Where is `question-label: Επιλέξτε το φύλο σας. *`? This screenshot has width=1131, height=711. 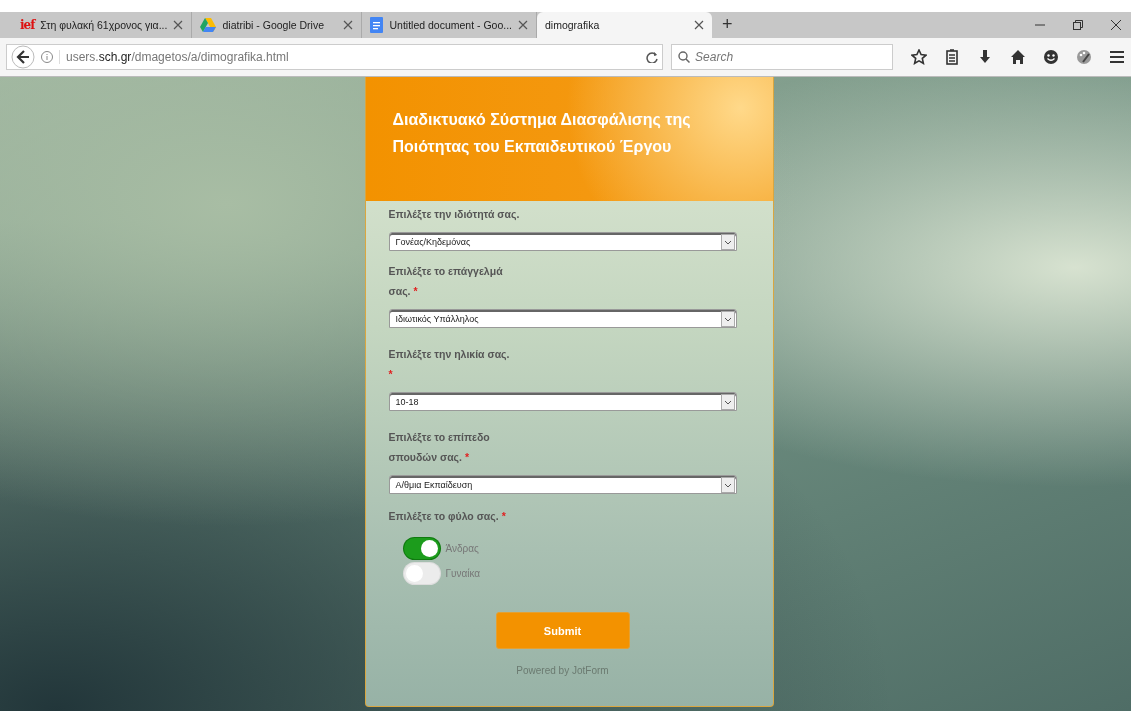 question-label: Επιλέξτε το φύλο σας. * is located at coordinates (447, 516).